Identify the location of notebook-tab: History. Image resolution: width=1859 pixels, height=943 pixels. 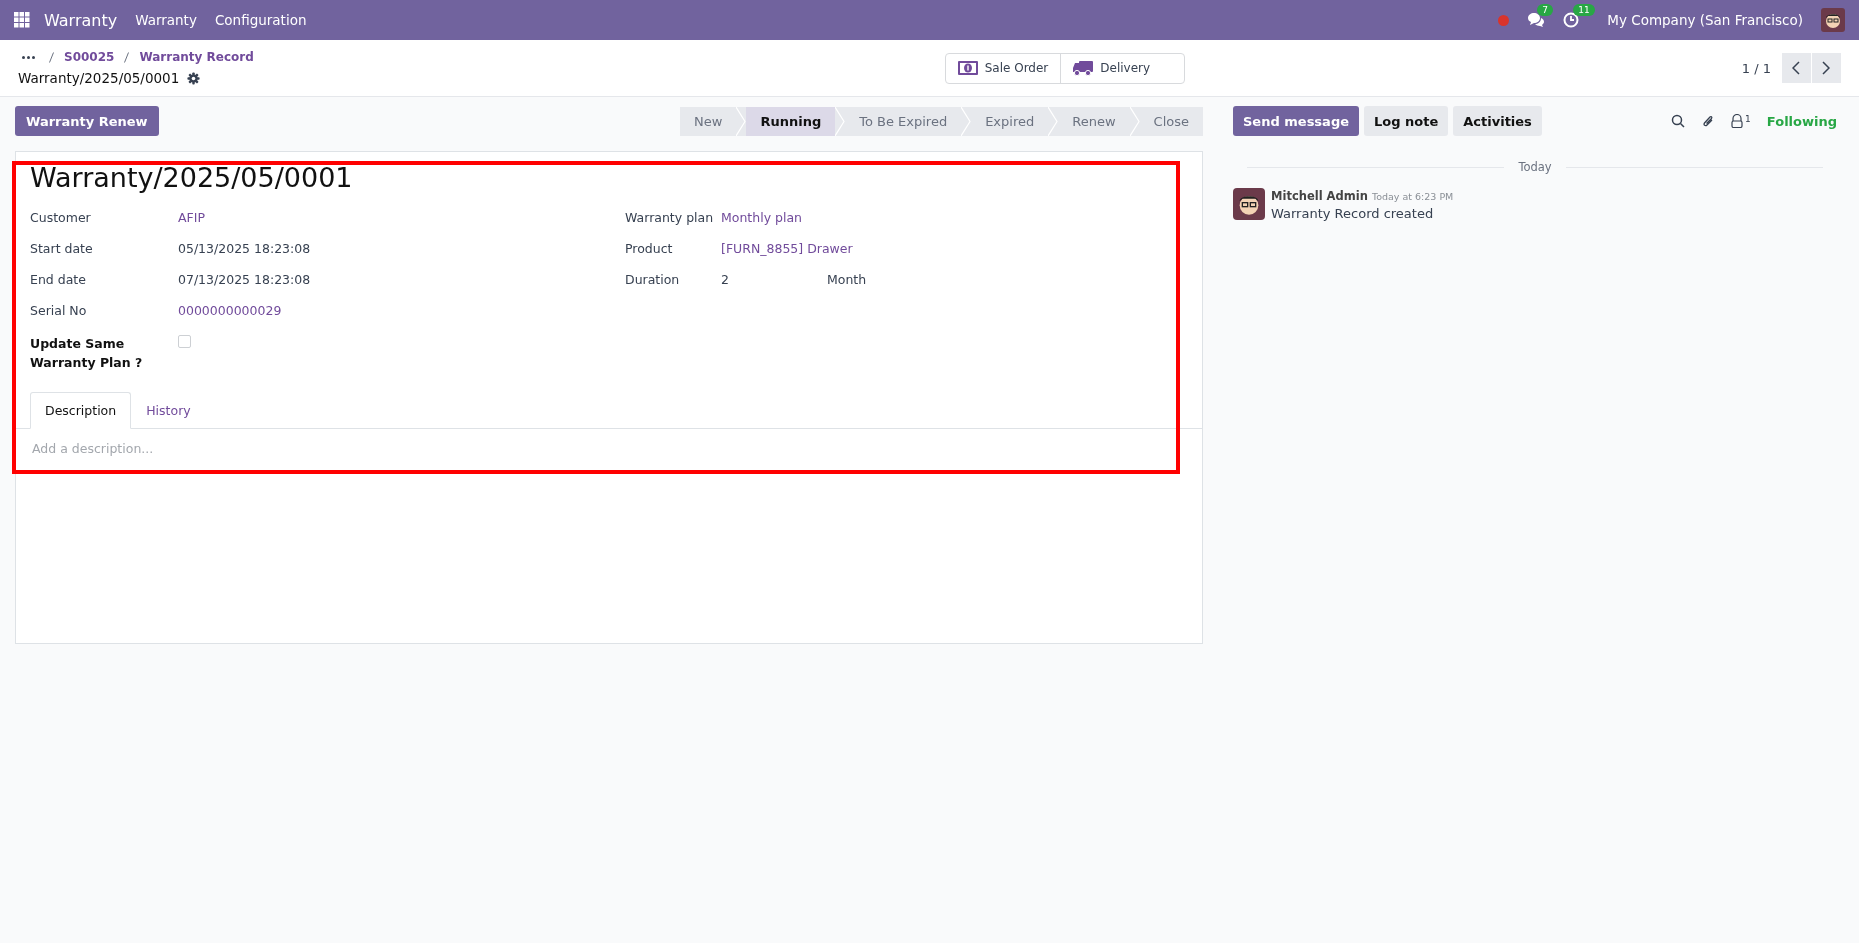
(168, 410).